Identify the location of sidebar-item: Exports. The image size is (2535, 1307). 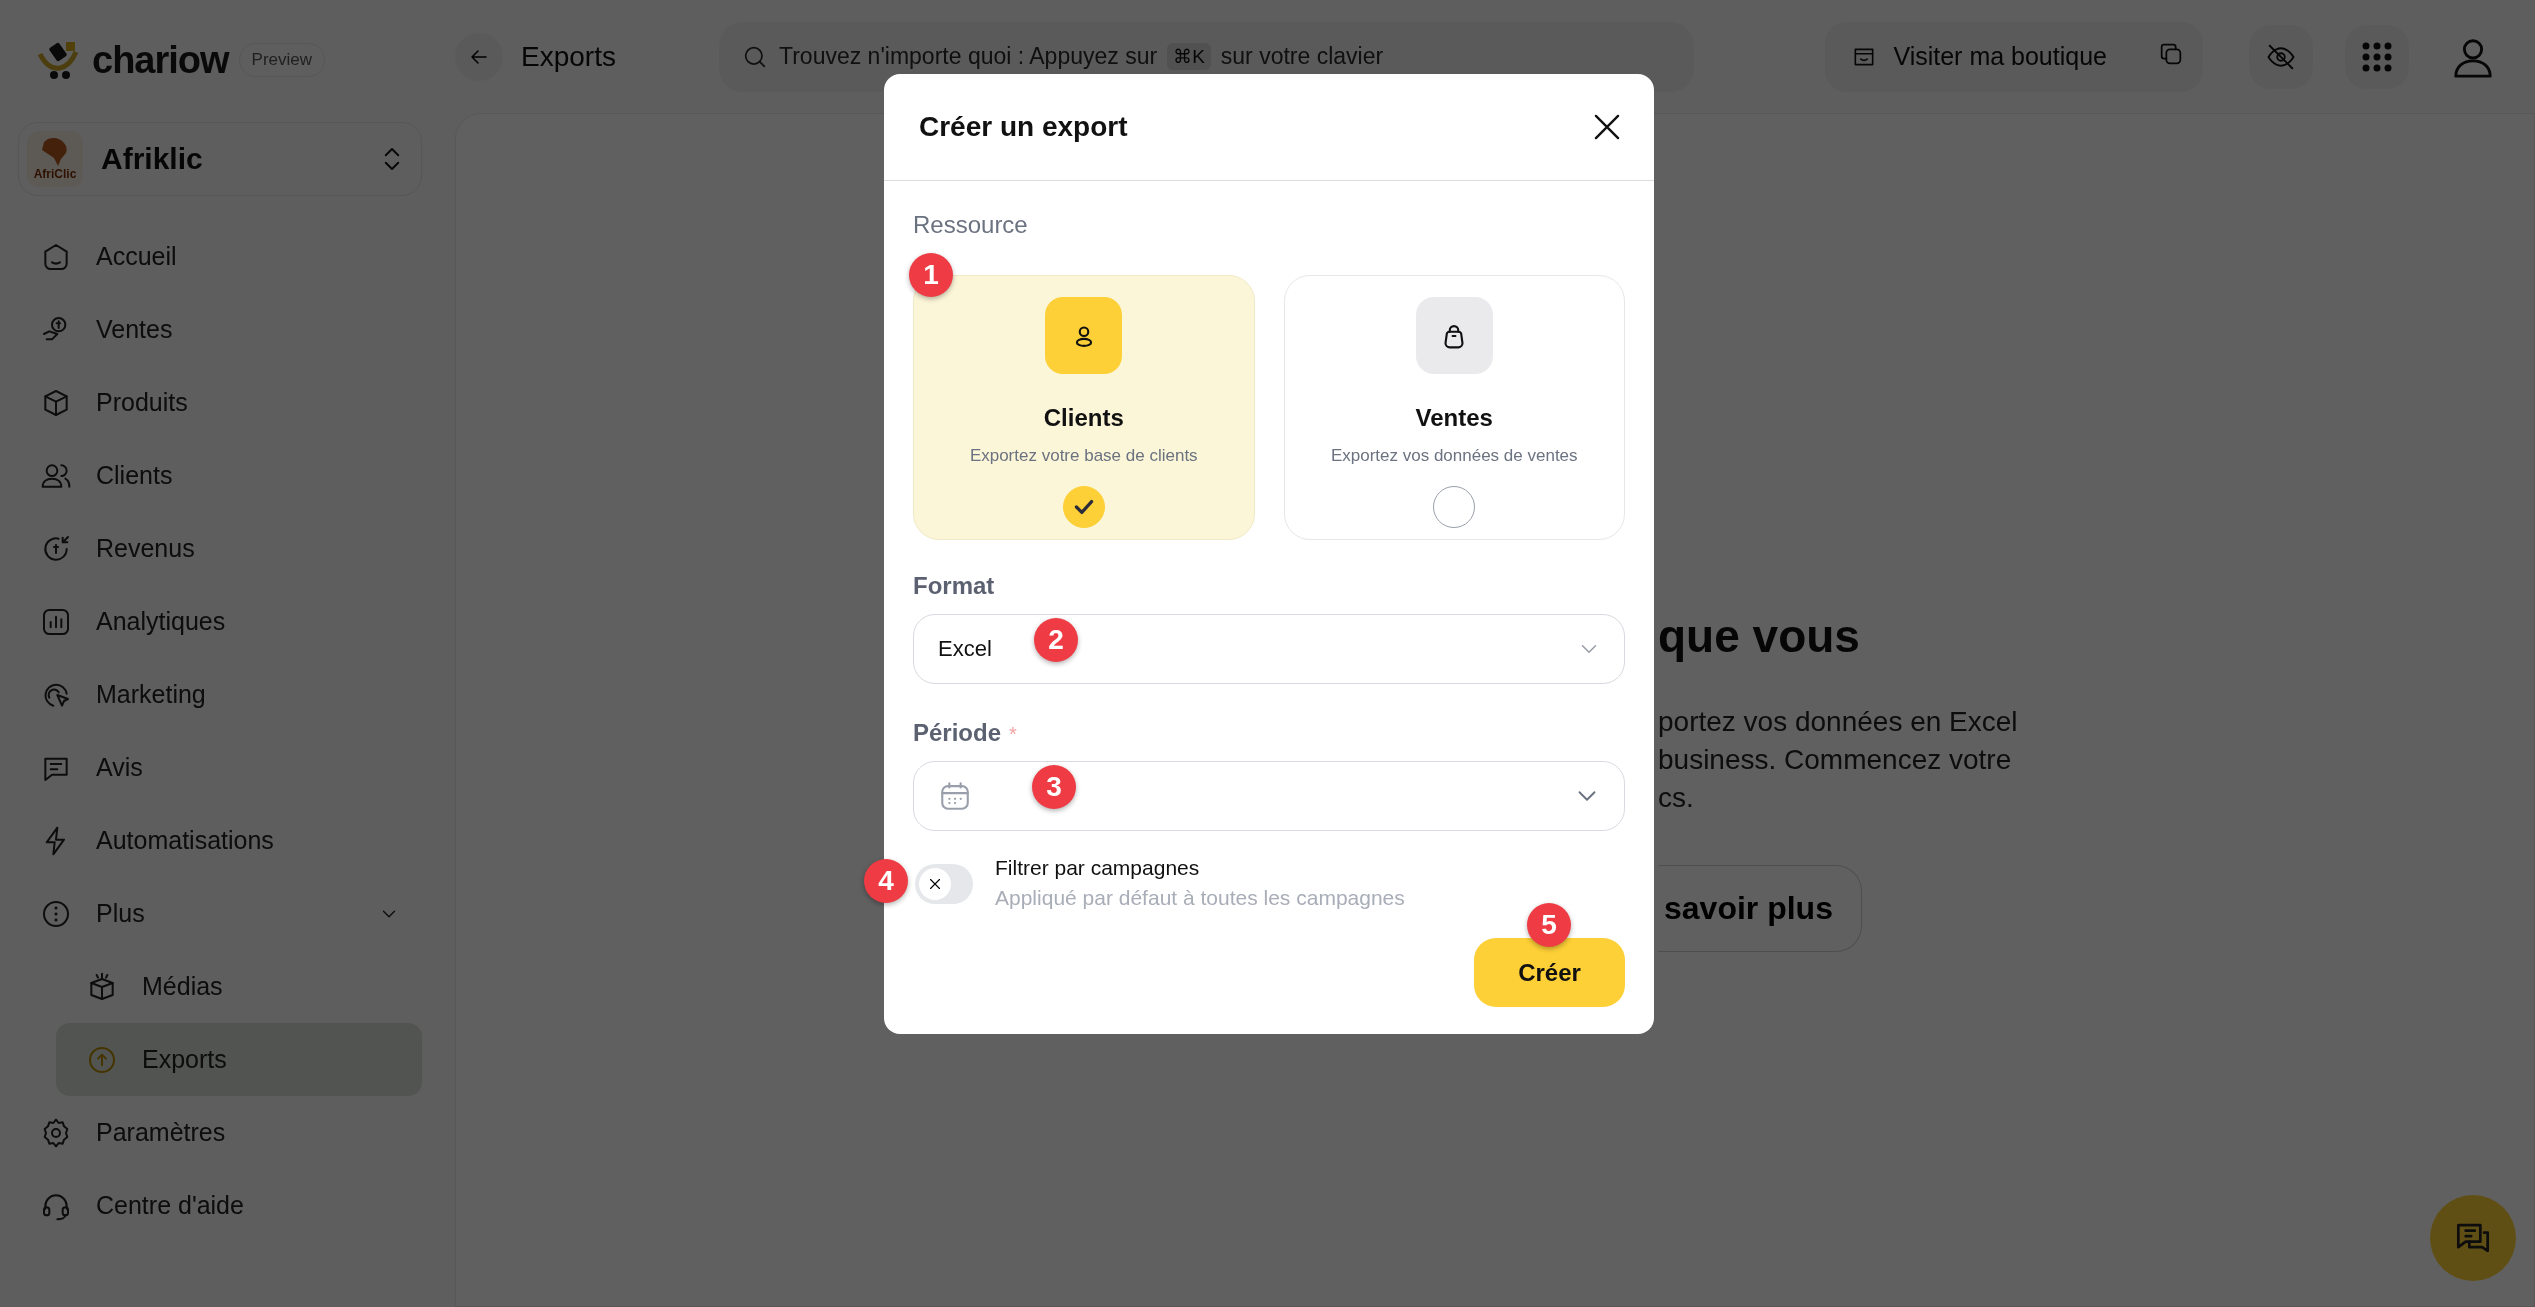
(239, 1059).